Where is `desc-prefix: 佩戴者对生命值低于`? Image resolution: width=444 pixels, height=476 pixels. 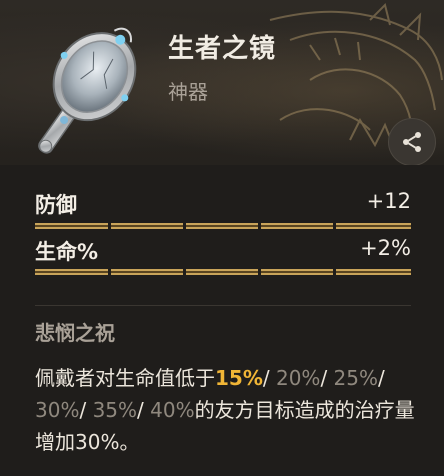
desc-prefix: 佩戴者对生命值低于 is located at coordinates (125, 378).